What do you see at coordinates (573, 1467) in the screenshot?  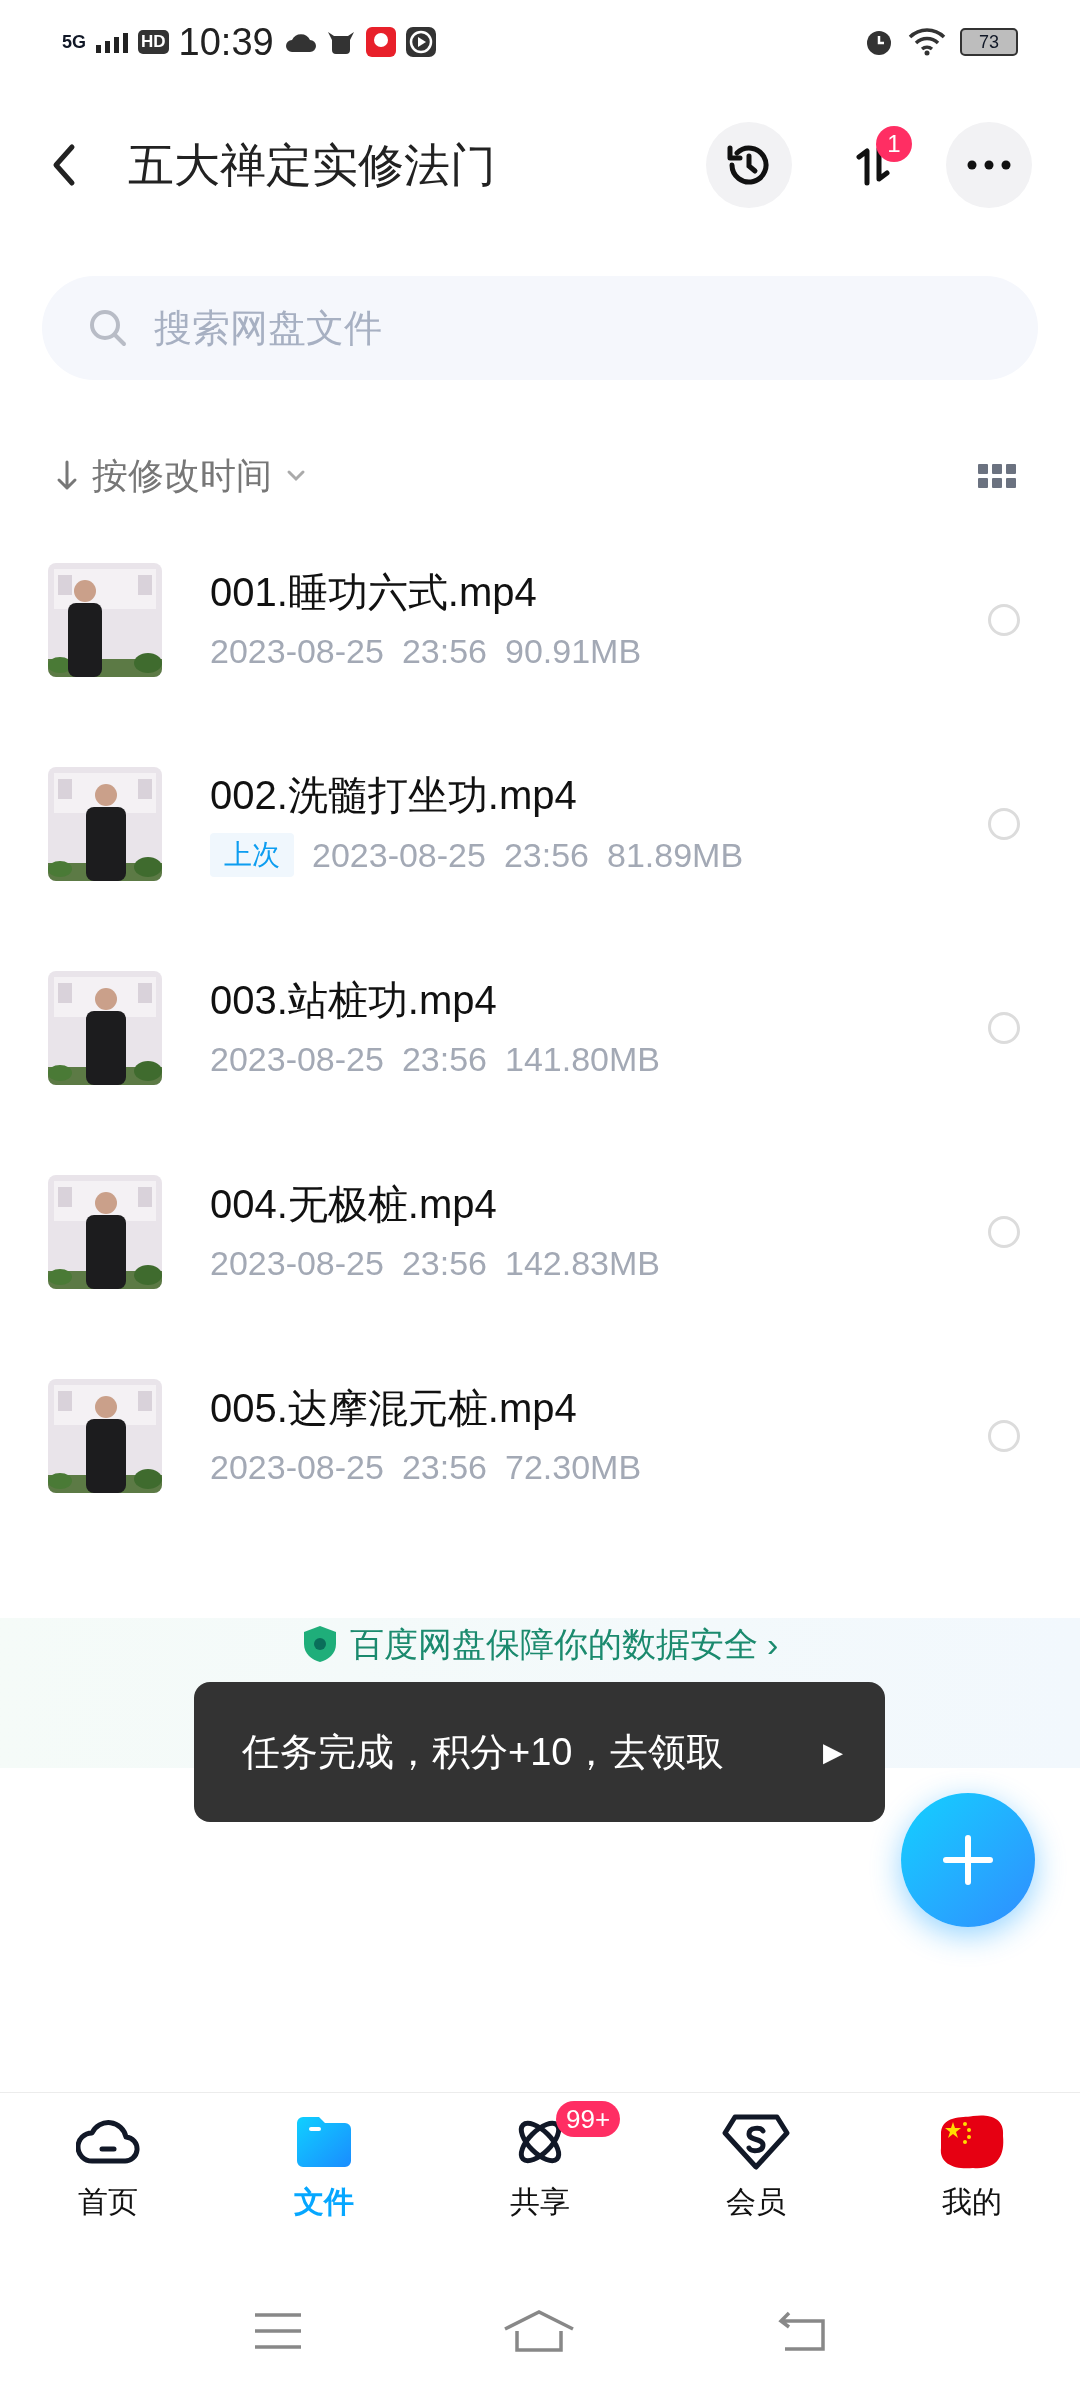 I see `file-size: 72.30MB` at bounding box center [573, 1467].